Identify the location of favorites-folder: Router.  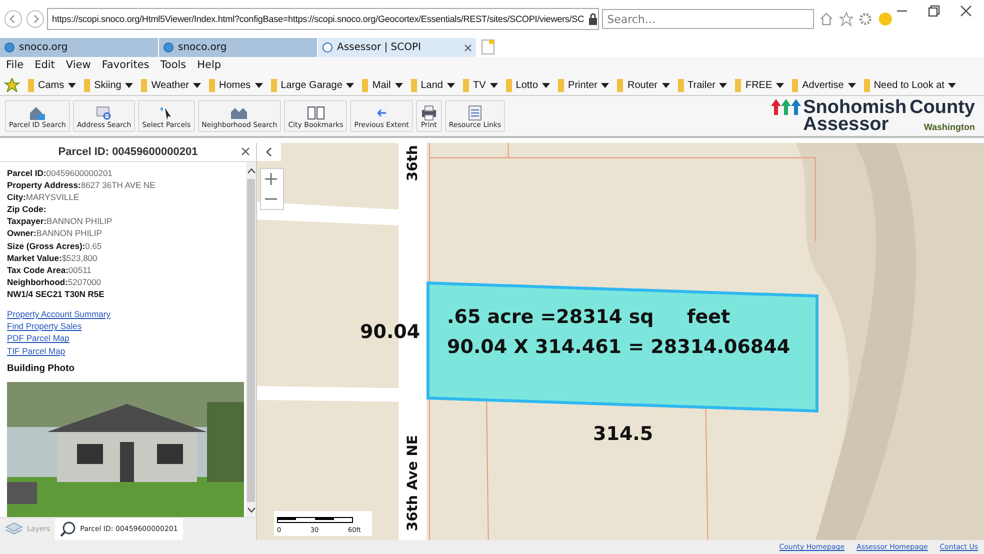
(642, 85).